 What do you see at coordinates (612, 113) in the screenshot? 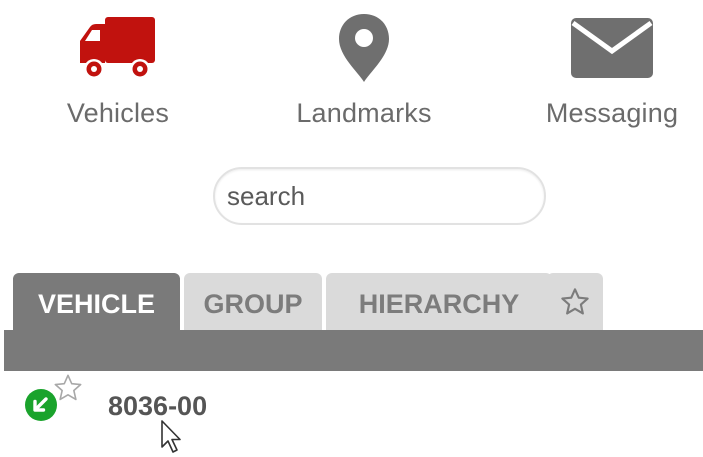
I see `nav-messaging-label: Messaging` at bounding box center [612, 113].